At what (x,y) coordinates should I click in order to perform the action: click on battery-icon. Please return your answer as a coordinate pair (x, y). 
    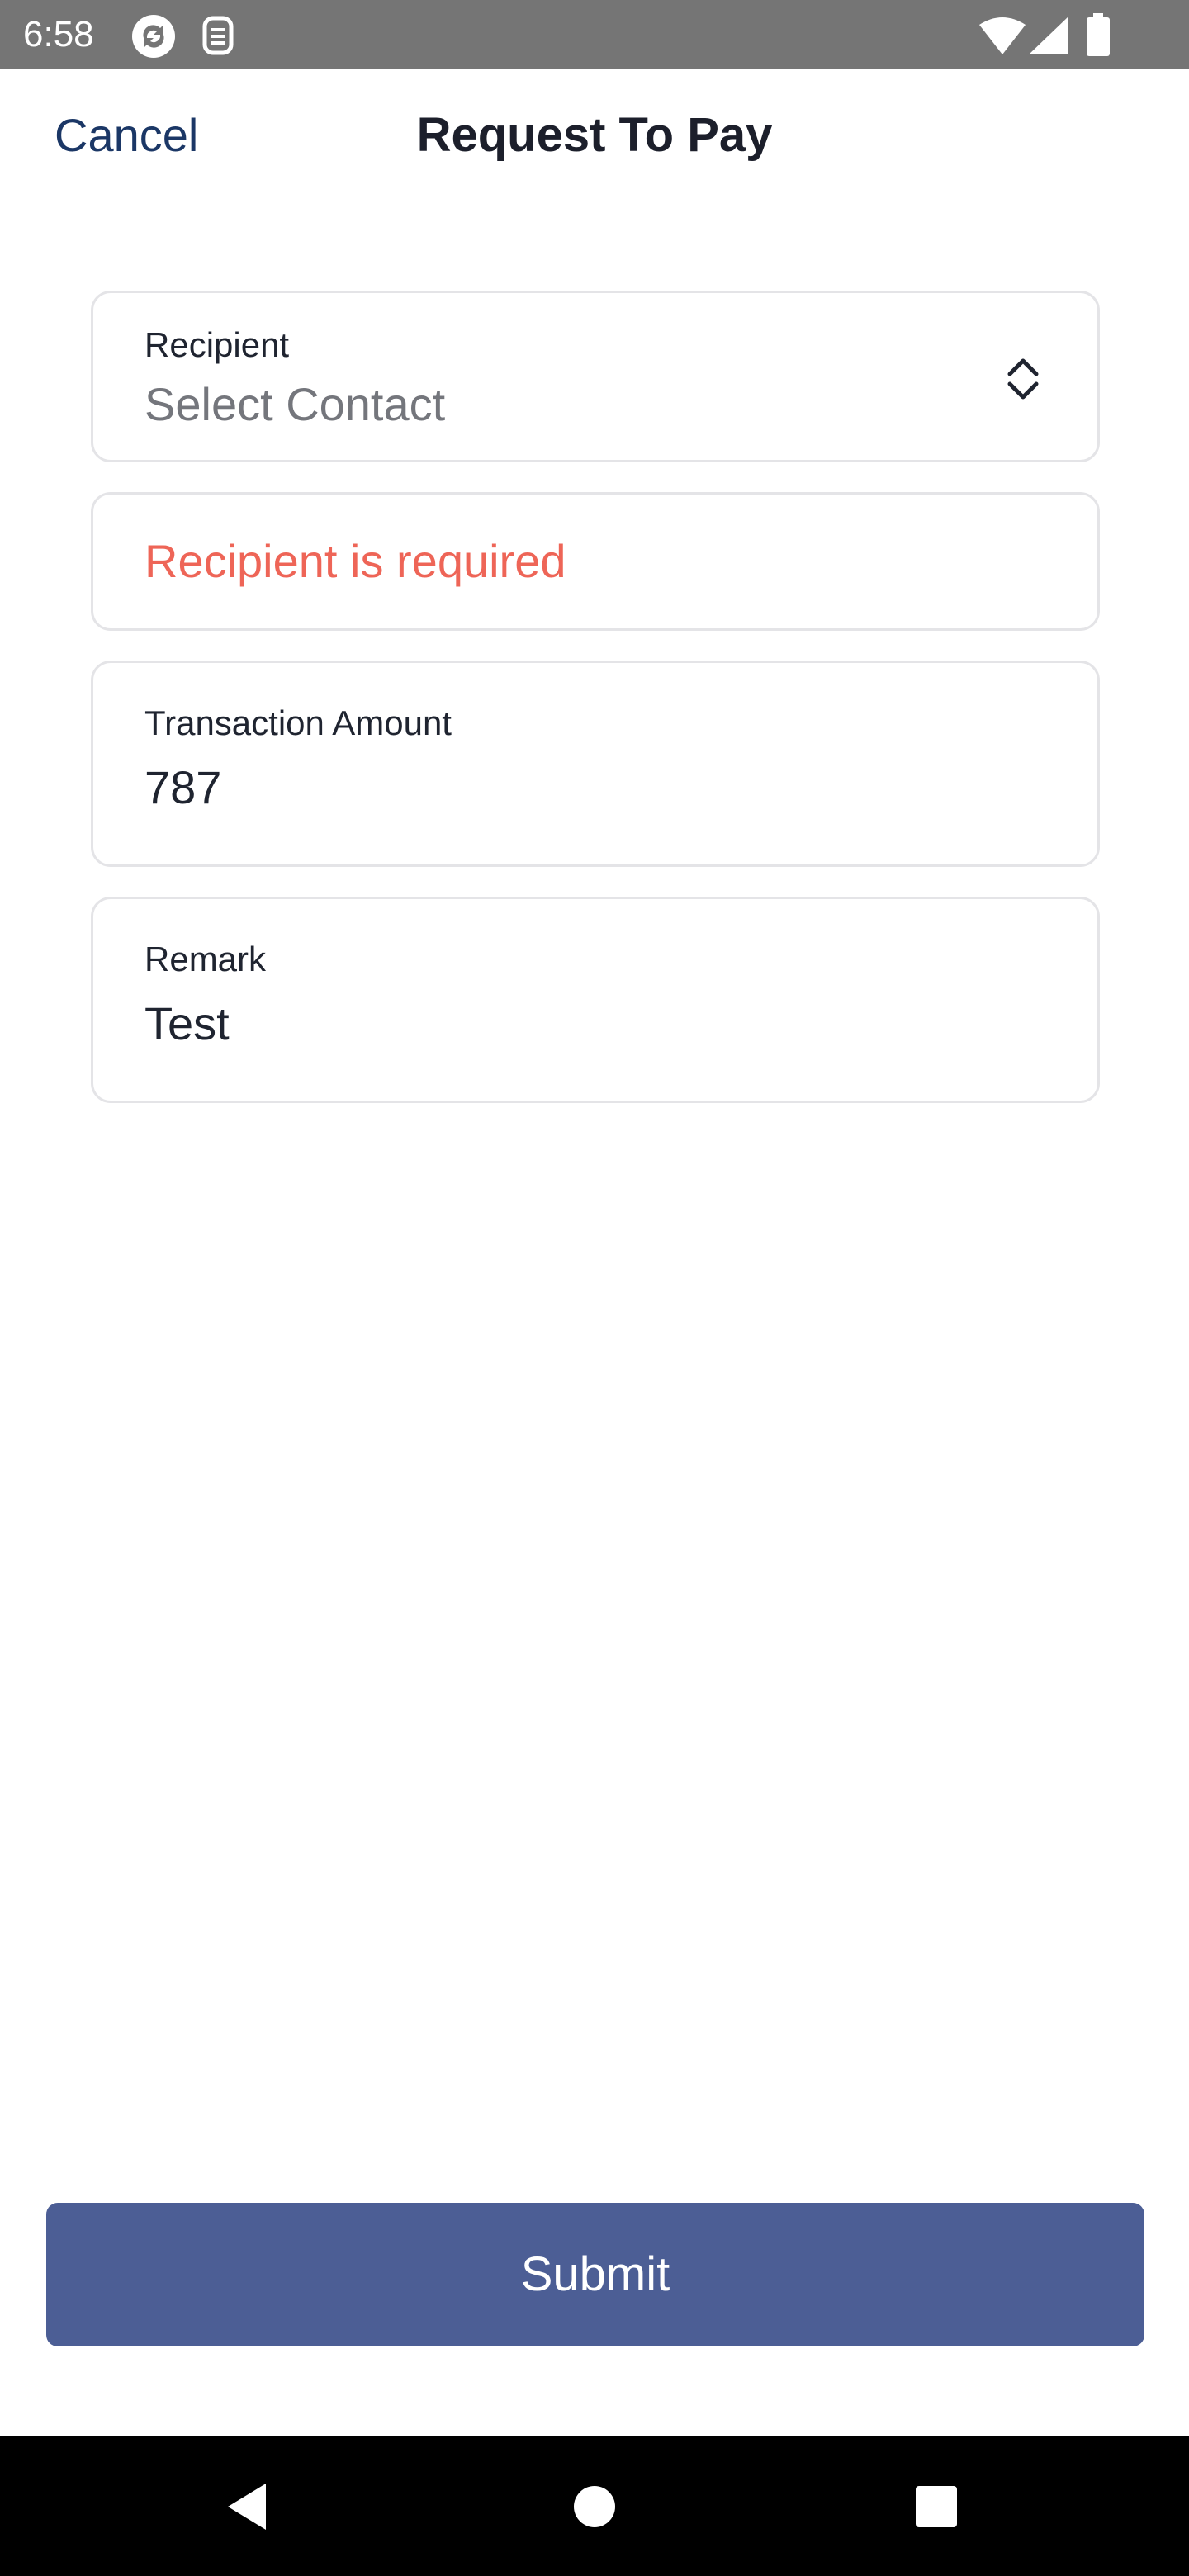
    Looking at the image, I should click on (1098, 34).